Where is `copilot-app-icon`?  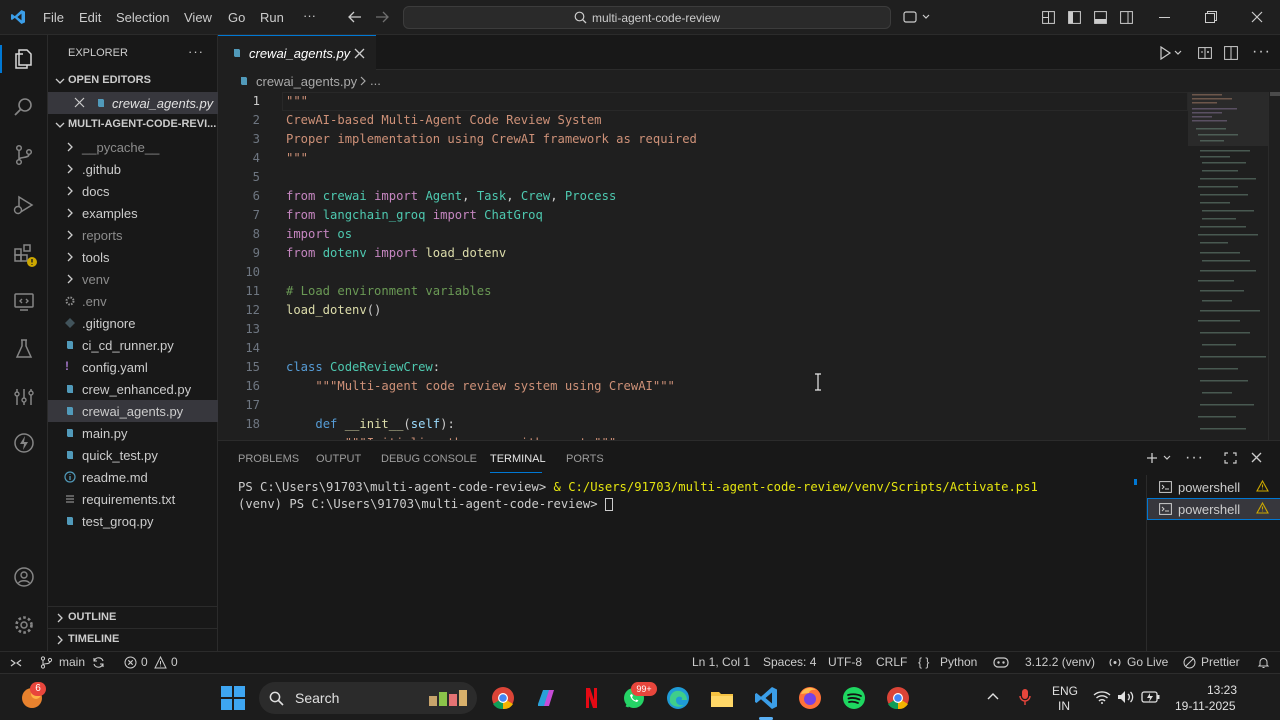
copilot-app-icon is located at coordinates (546, 698).